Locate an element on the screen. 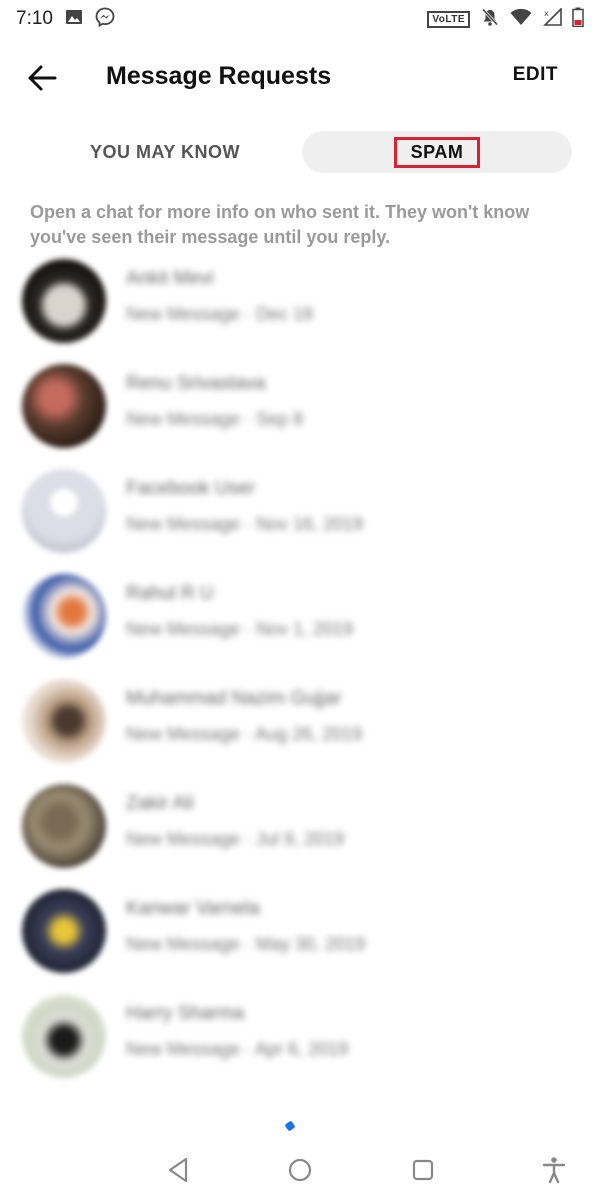 Image resolution: width=600 pixels, height=1200 pixels. item-subtitle: New Message · May 30, 2019 is located at coordinates (246, 944).